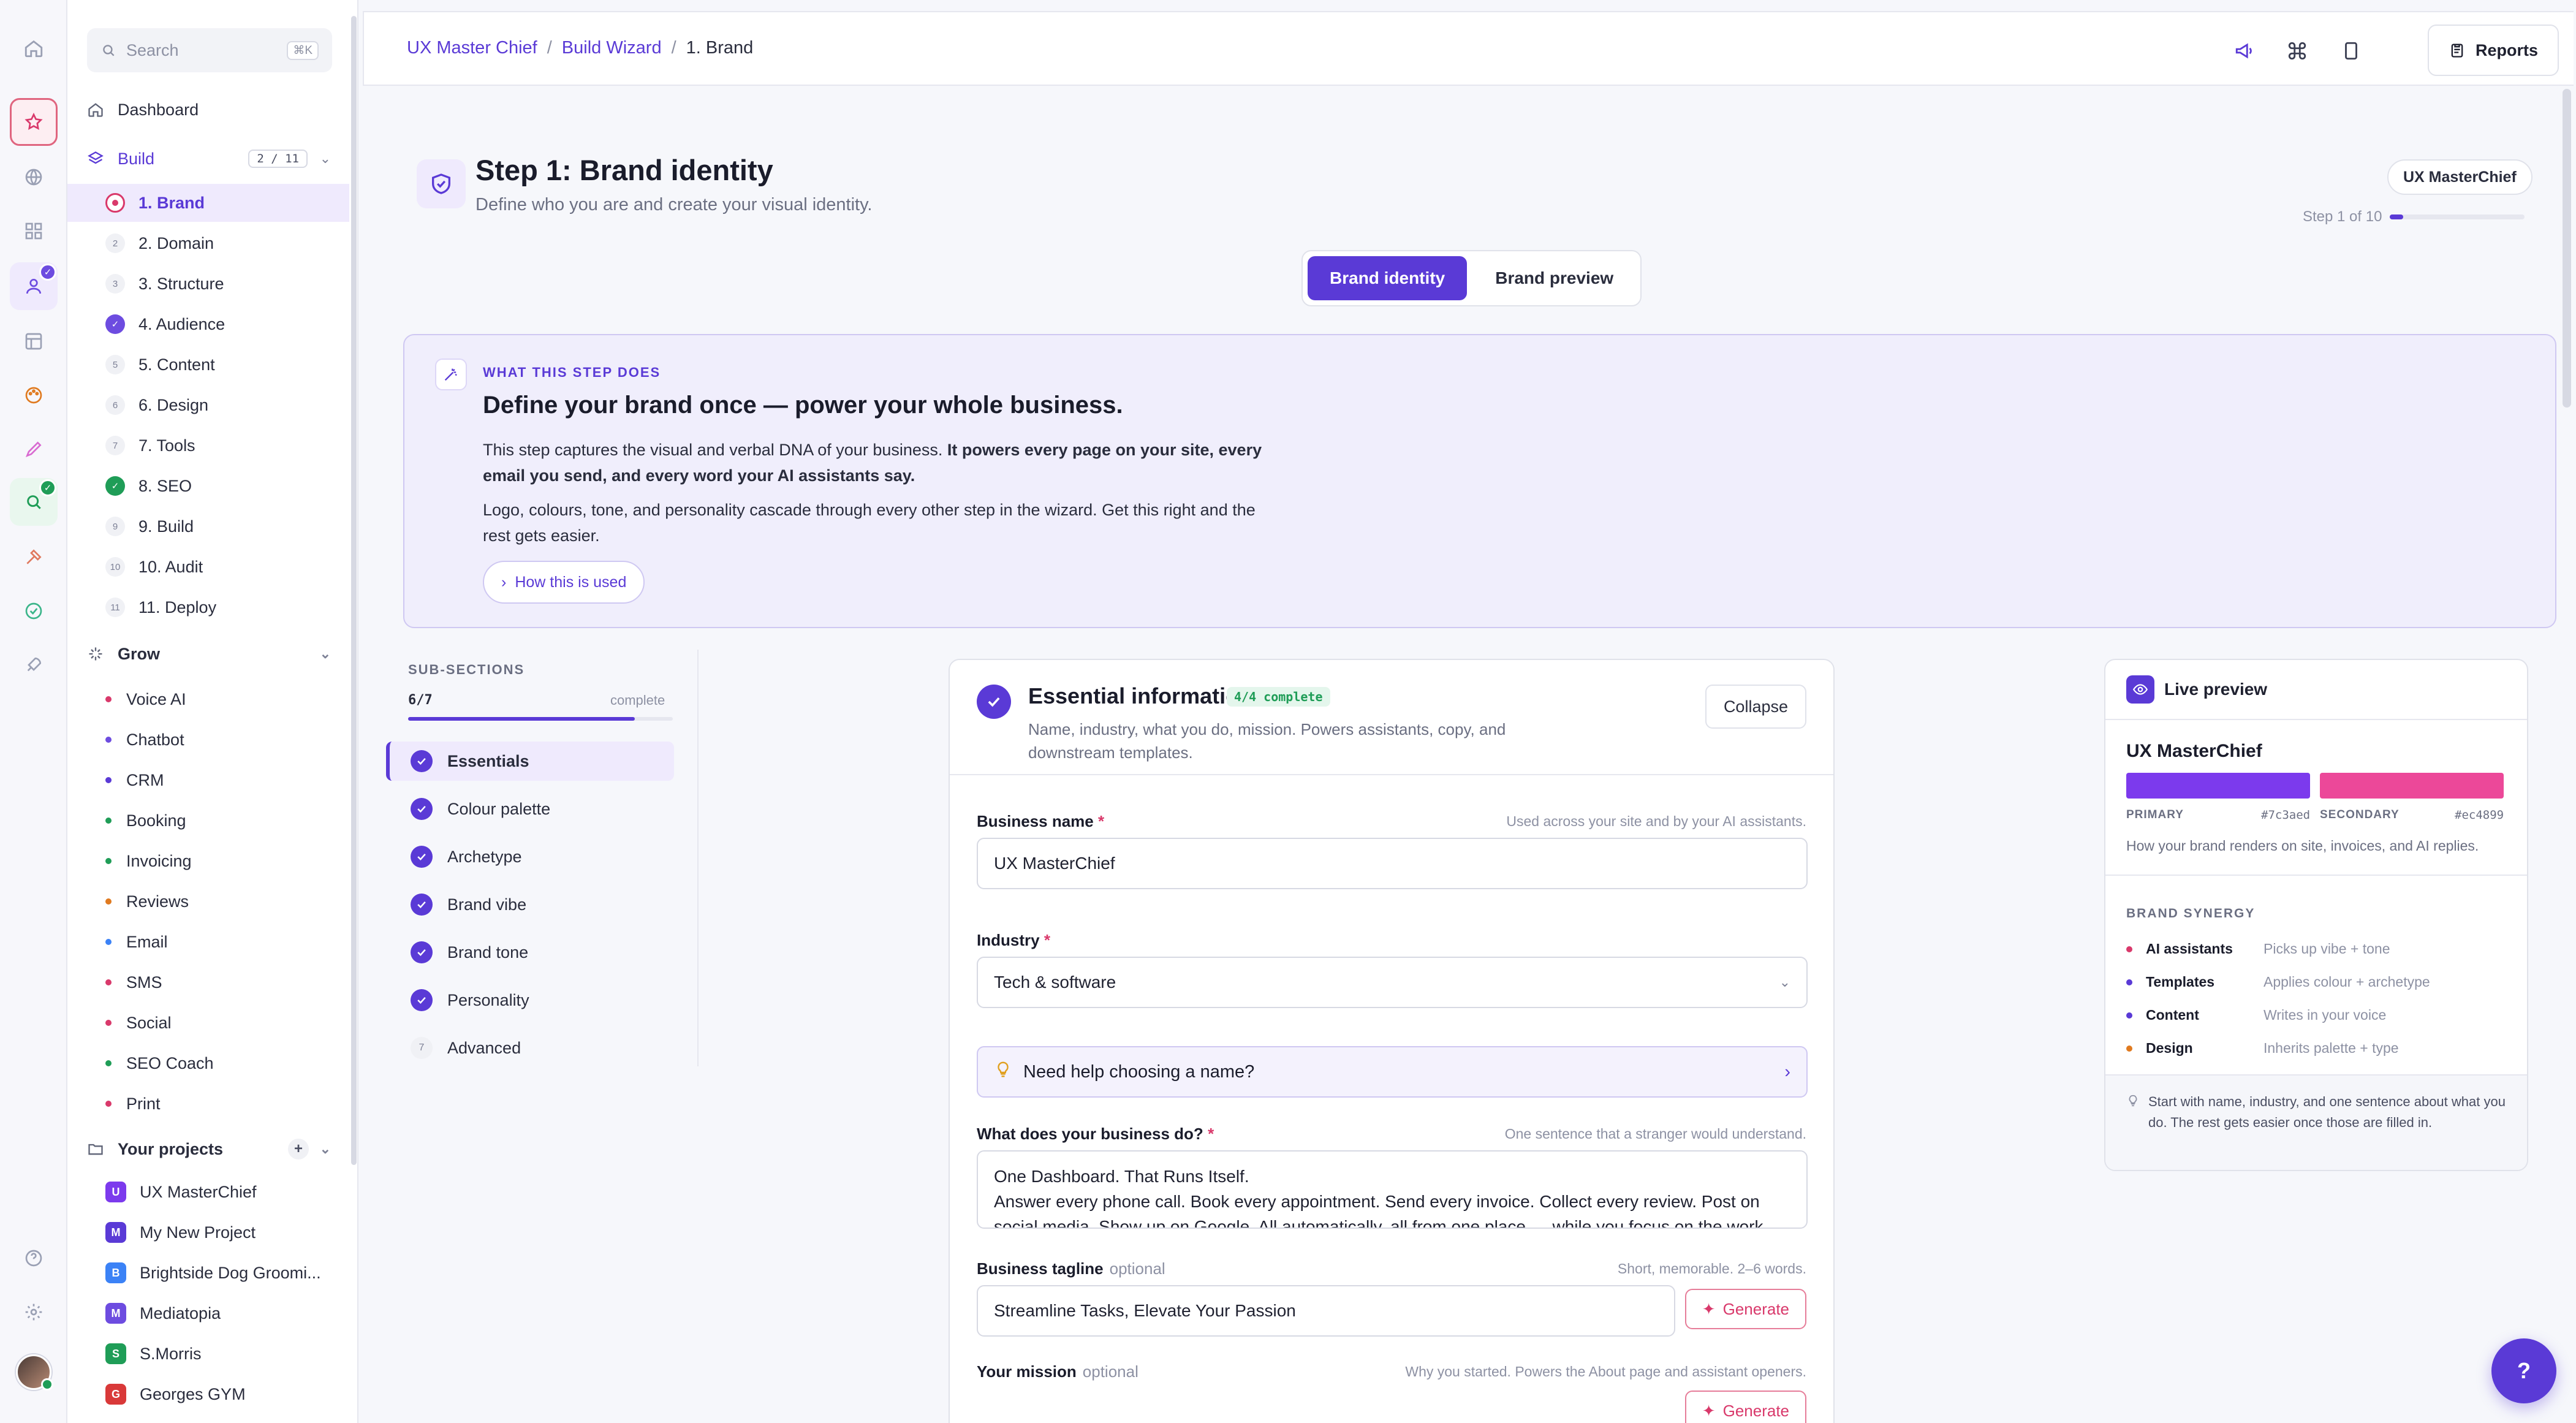 The width and height of the screenshot is (2576, 1423). I want to click on synergy-row: AI assistants Picks up vibe + tone, so click(2258, 949).